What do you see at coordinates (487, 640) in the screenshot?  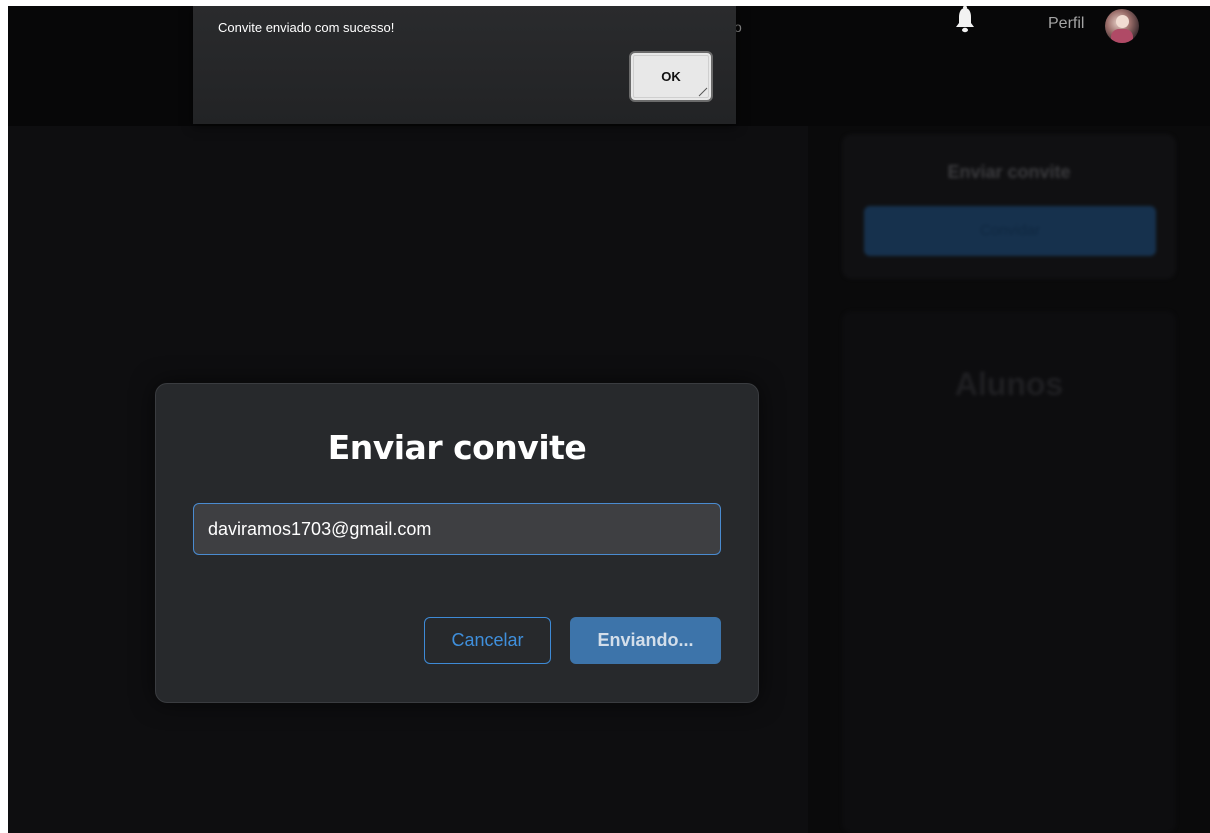 I see `cancel-button: Cancelar` at bounding box center [487, 640].